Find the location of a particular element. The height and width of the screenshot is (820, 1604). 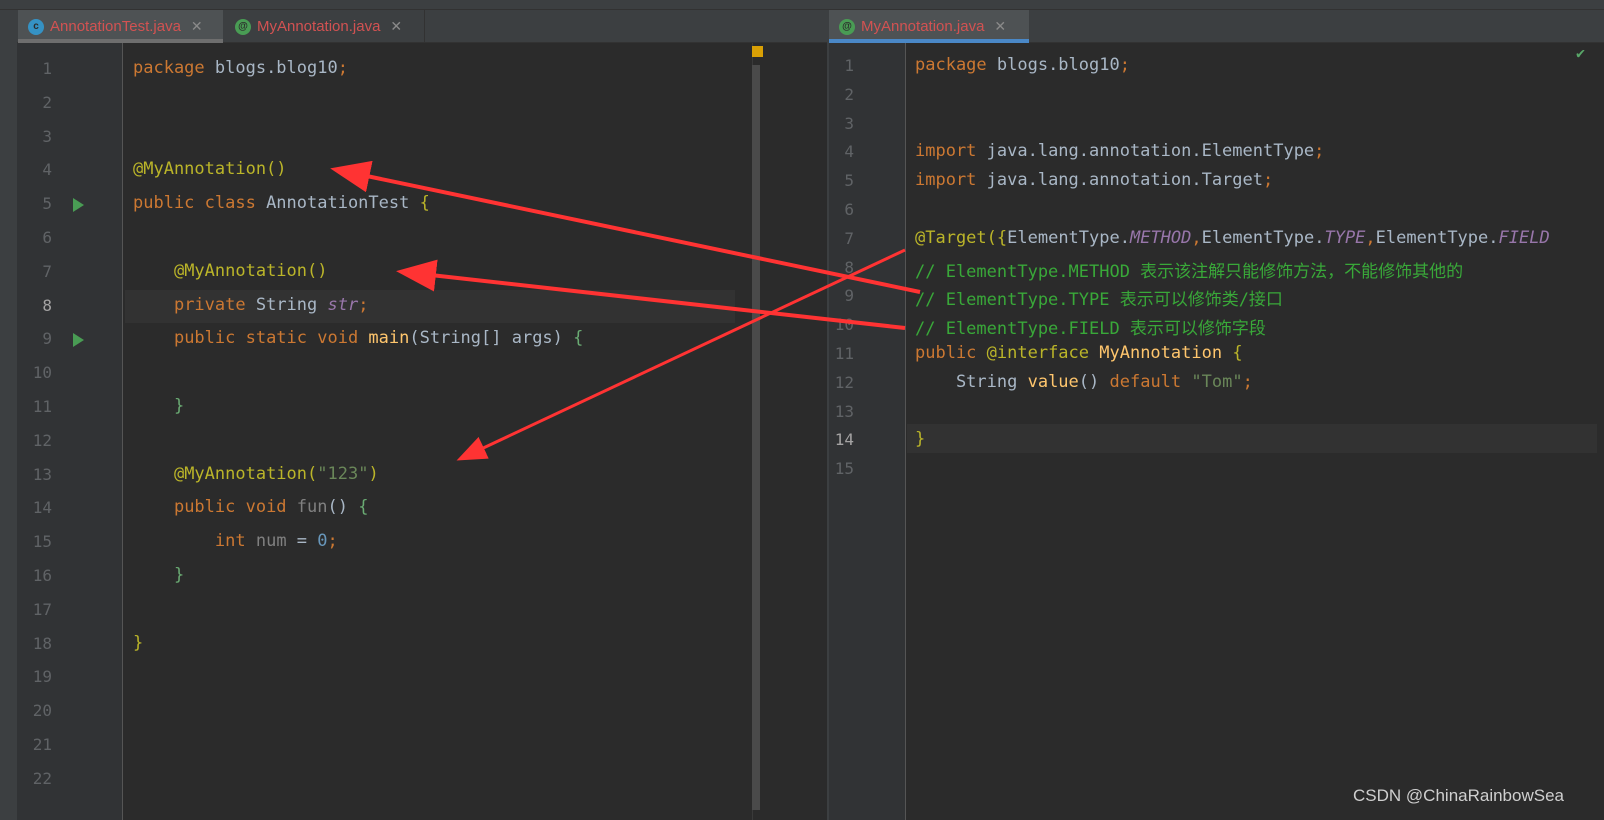

annotation-arrows is located at coordinates (625, 310).